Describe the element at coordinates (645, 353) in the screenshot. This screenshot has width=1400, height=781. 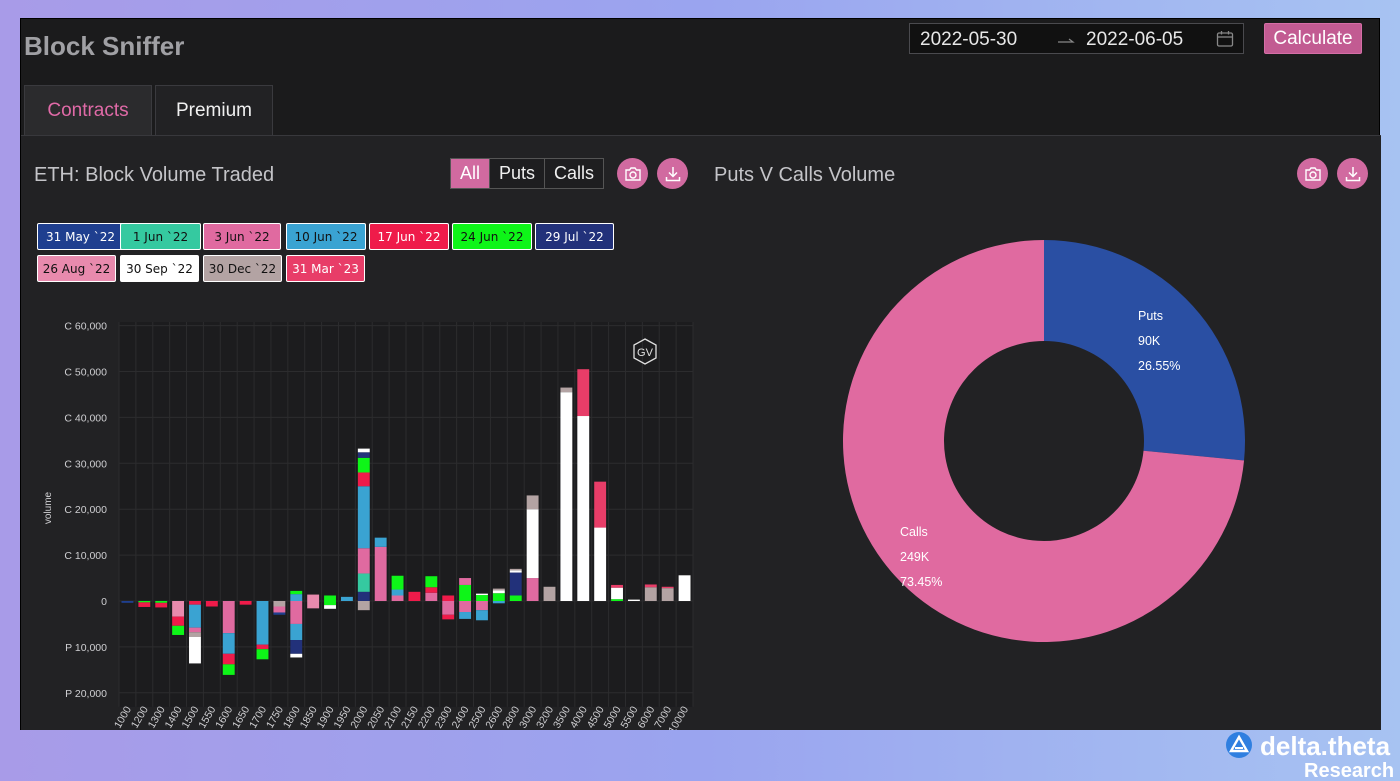
I see `gv-badge-text: GV` at that location.